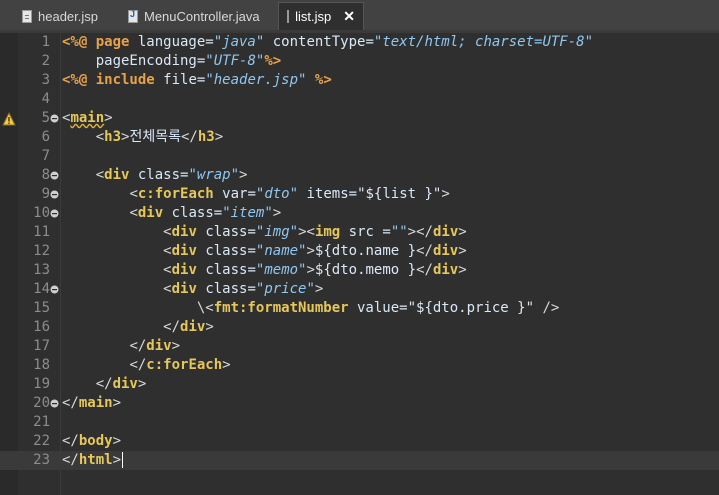  I want to click on code-token: ${dto.name }, so click(365, 251).